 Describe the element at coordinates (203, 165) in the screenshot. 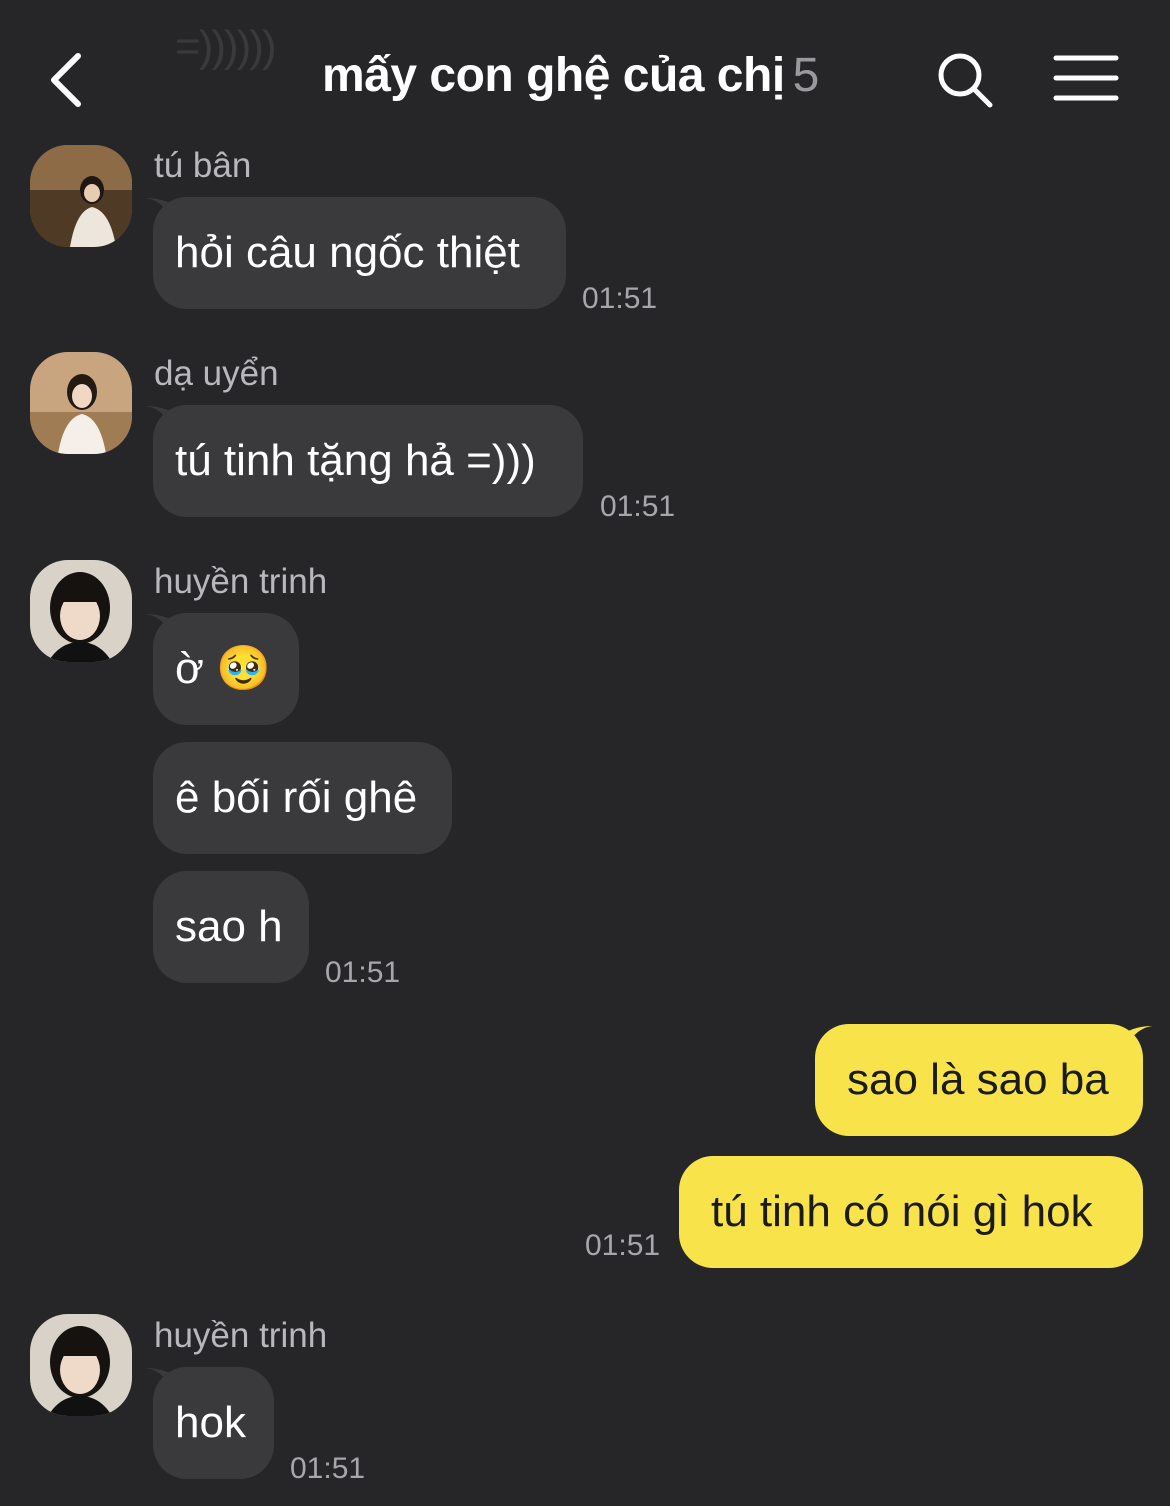

I see `sender-name: tú bân` at that location.